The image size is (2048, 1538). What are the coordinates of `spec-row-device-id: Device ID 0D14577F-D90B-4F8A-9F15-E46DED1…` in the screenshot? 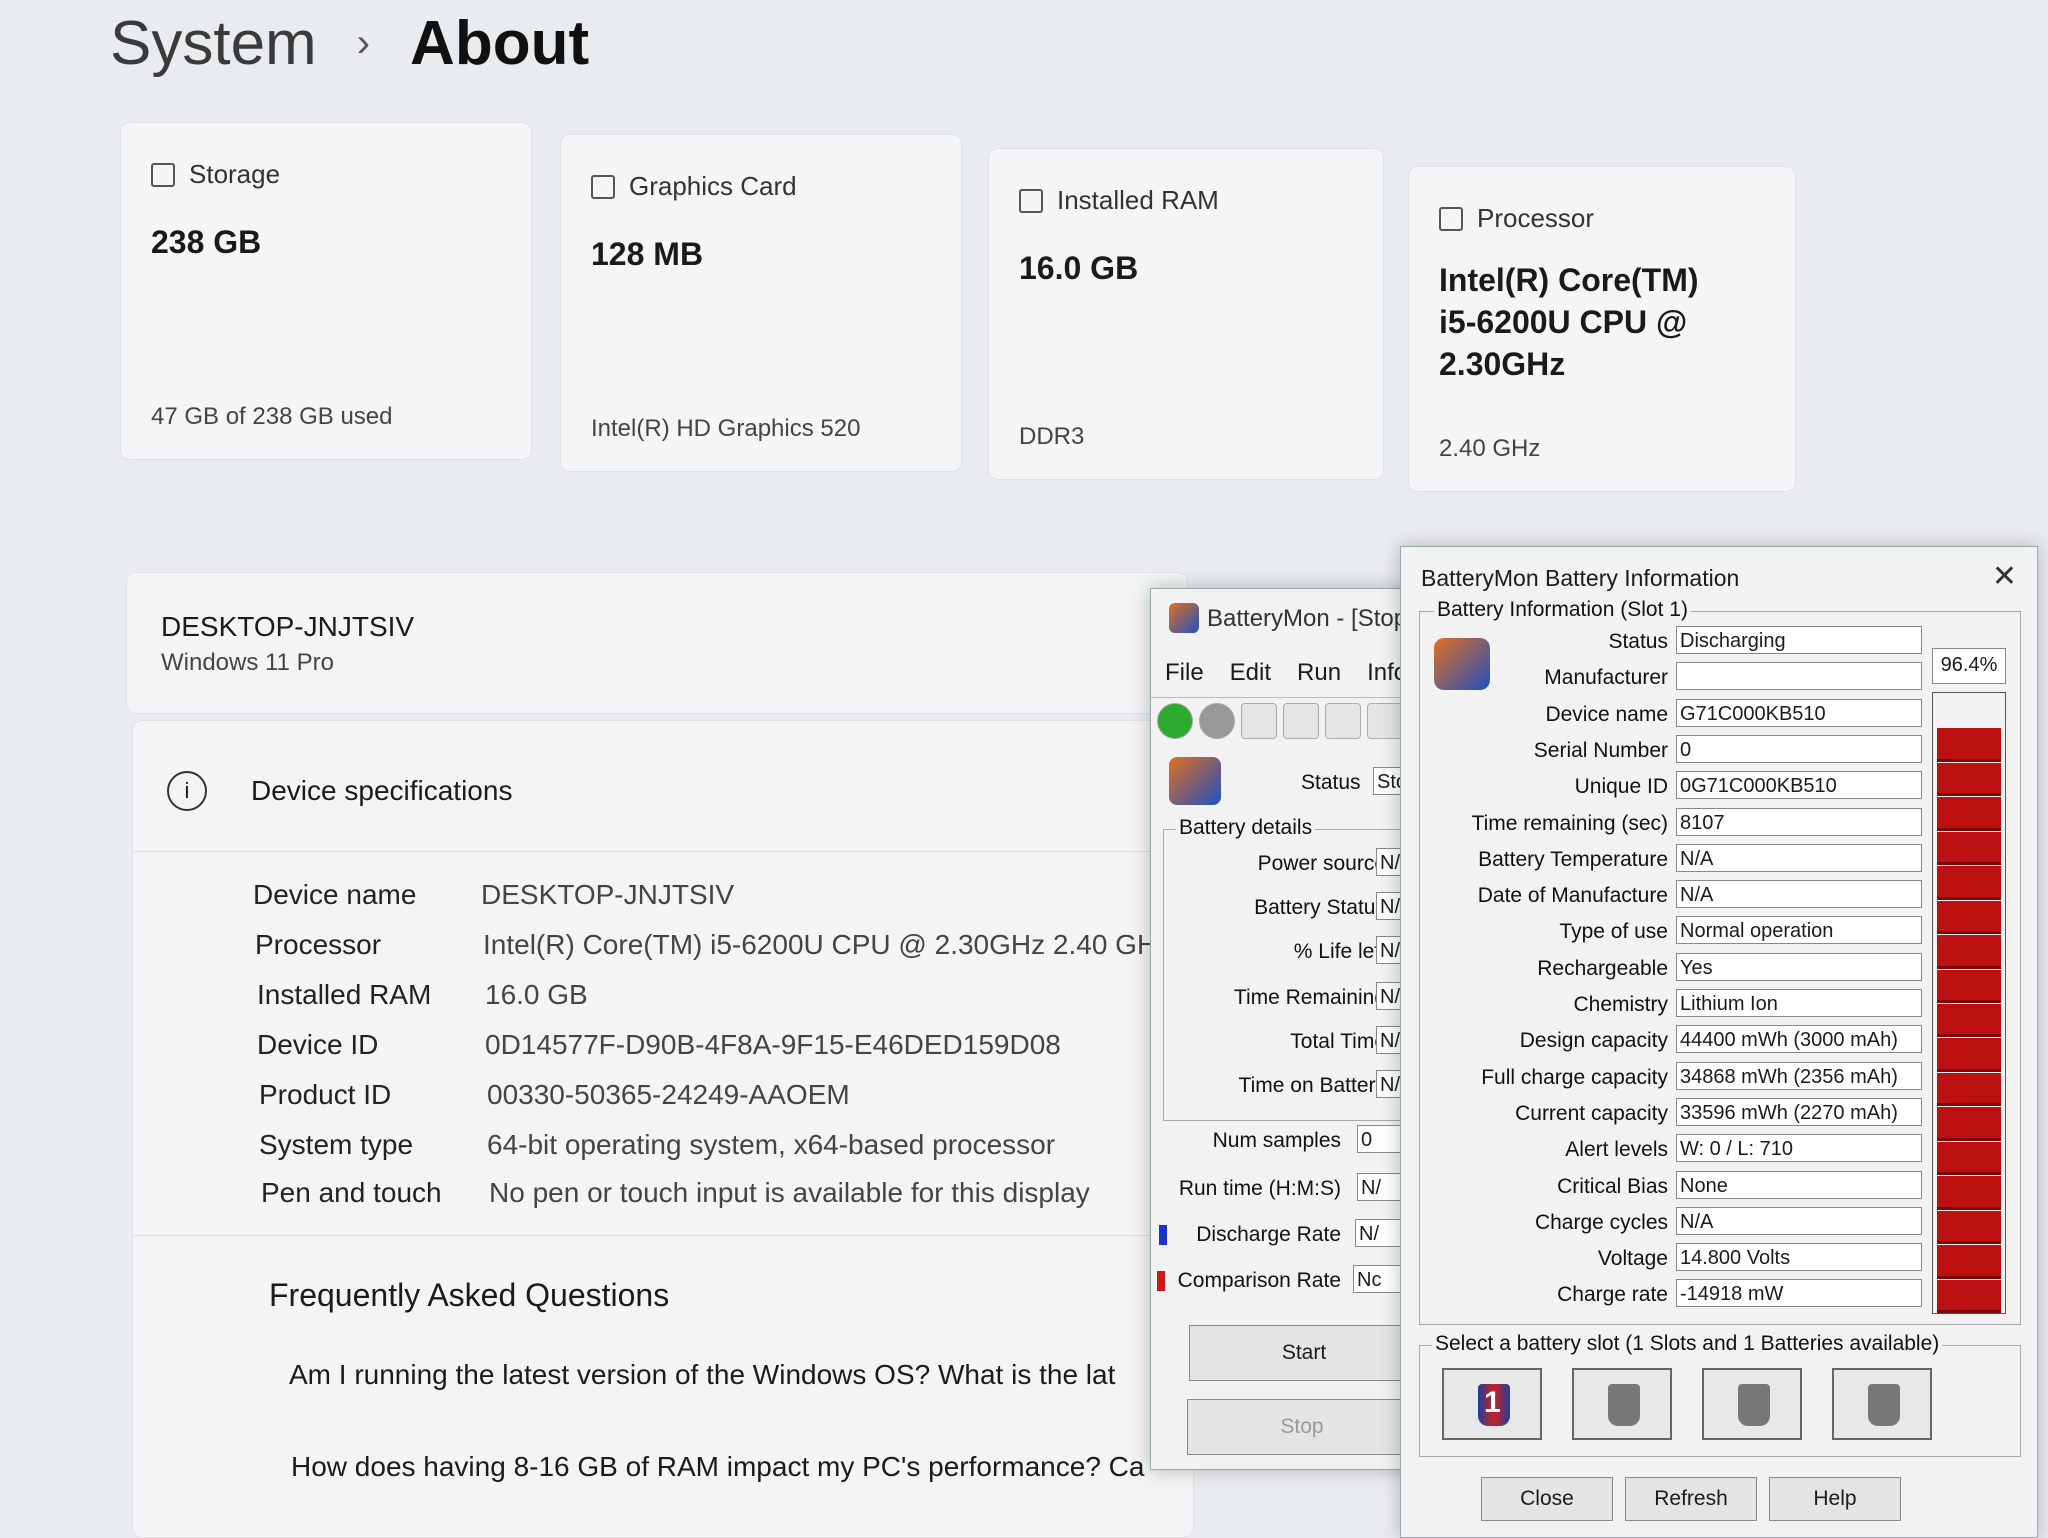 It's located at (659, 1044).